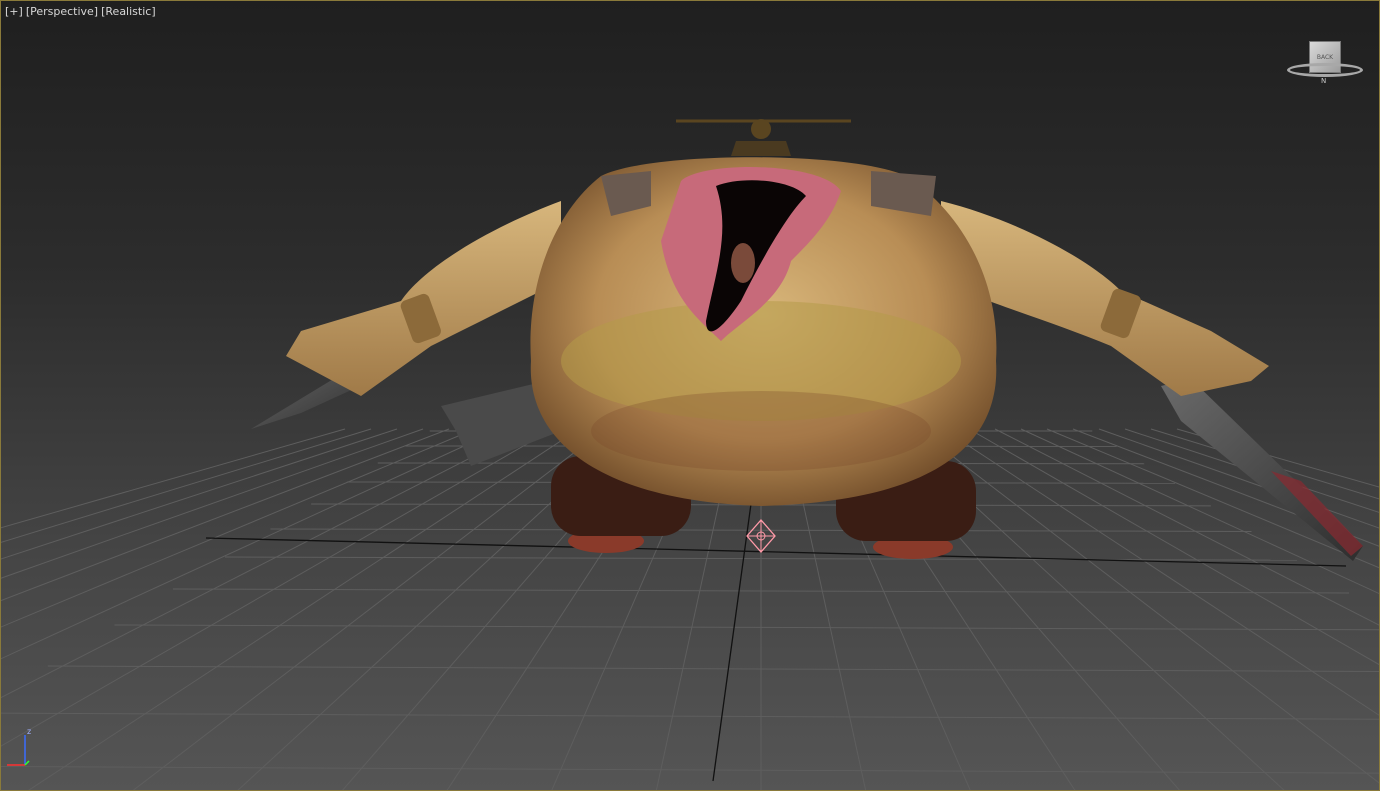 The image size is (1380, 791). Describe the element at coordinates (1325, 70) in the screenshot. I see `viewcube-compass-ring` at that location.